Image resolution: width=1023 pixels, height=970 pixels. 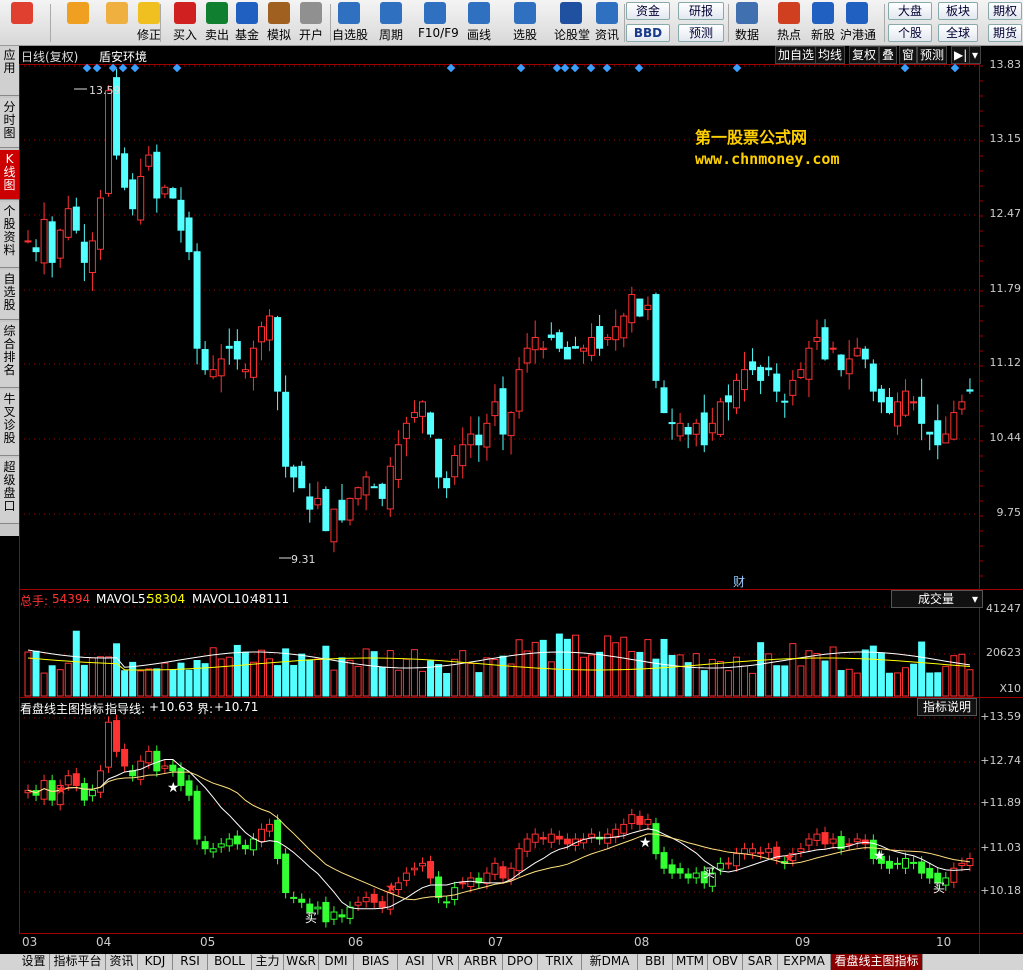 What do you see at coordinates (9, 355) in the screenshot?
I see `side-tab-5: 综合排名` at bounding box center [9, 355].